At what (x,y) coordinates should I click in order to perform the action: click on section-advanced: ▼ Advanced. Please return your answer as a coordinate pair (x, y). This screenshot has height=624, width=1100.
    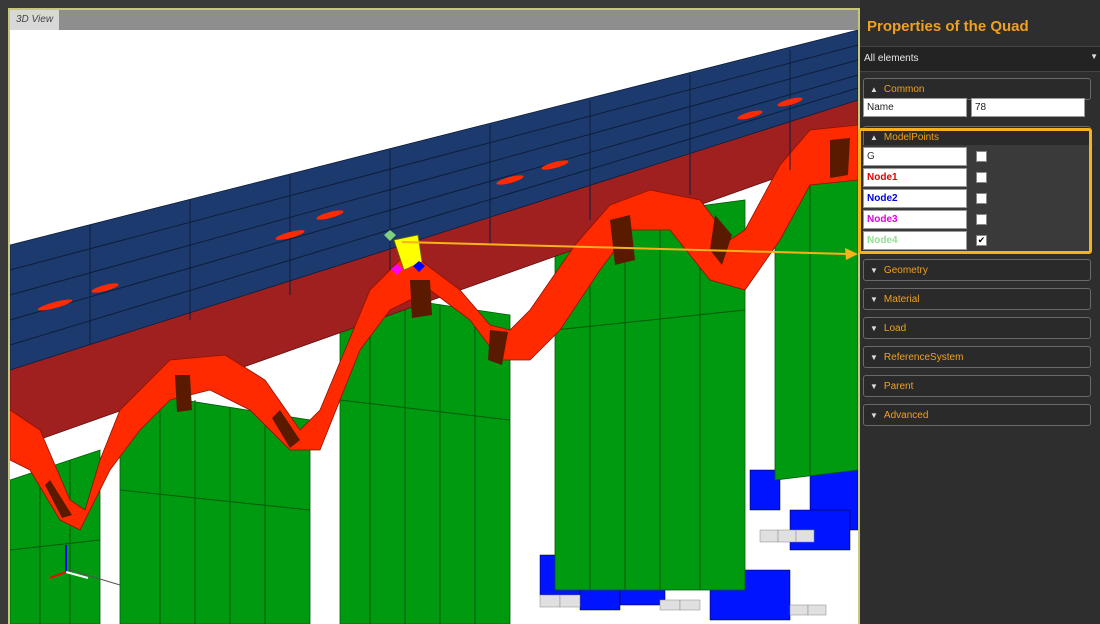
    Looking at the image, I should click on (977, 415).